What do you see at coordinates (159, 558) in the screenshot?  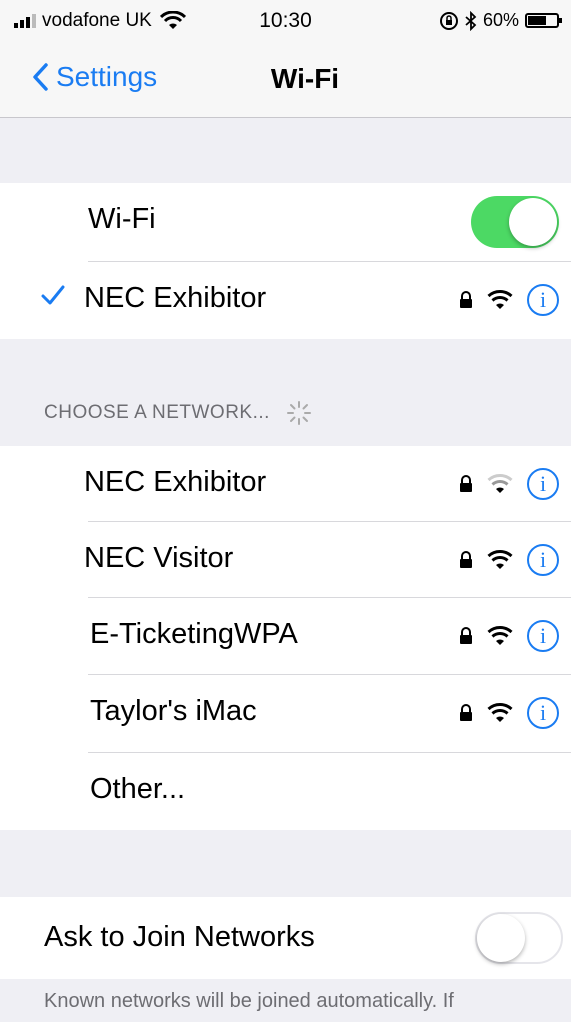 I see `network-name: NEC Visitor` at bounding box center [159, 558].